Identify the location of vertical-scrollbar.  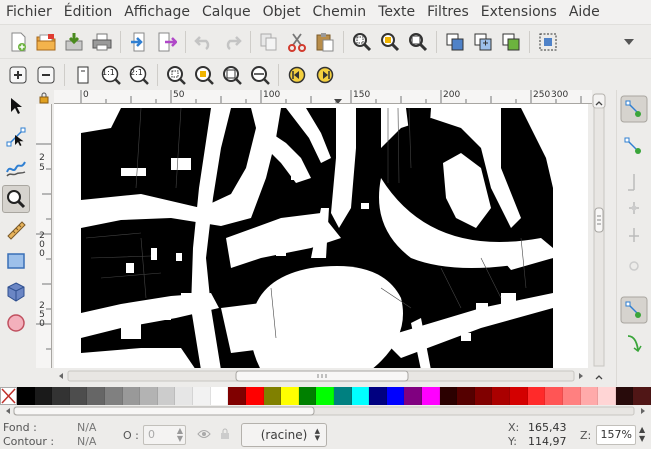
(599, 230).